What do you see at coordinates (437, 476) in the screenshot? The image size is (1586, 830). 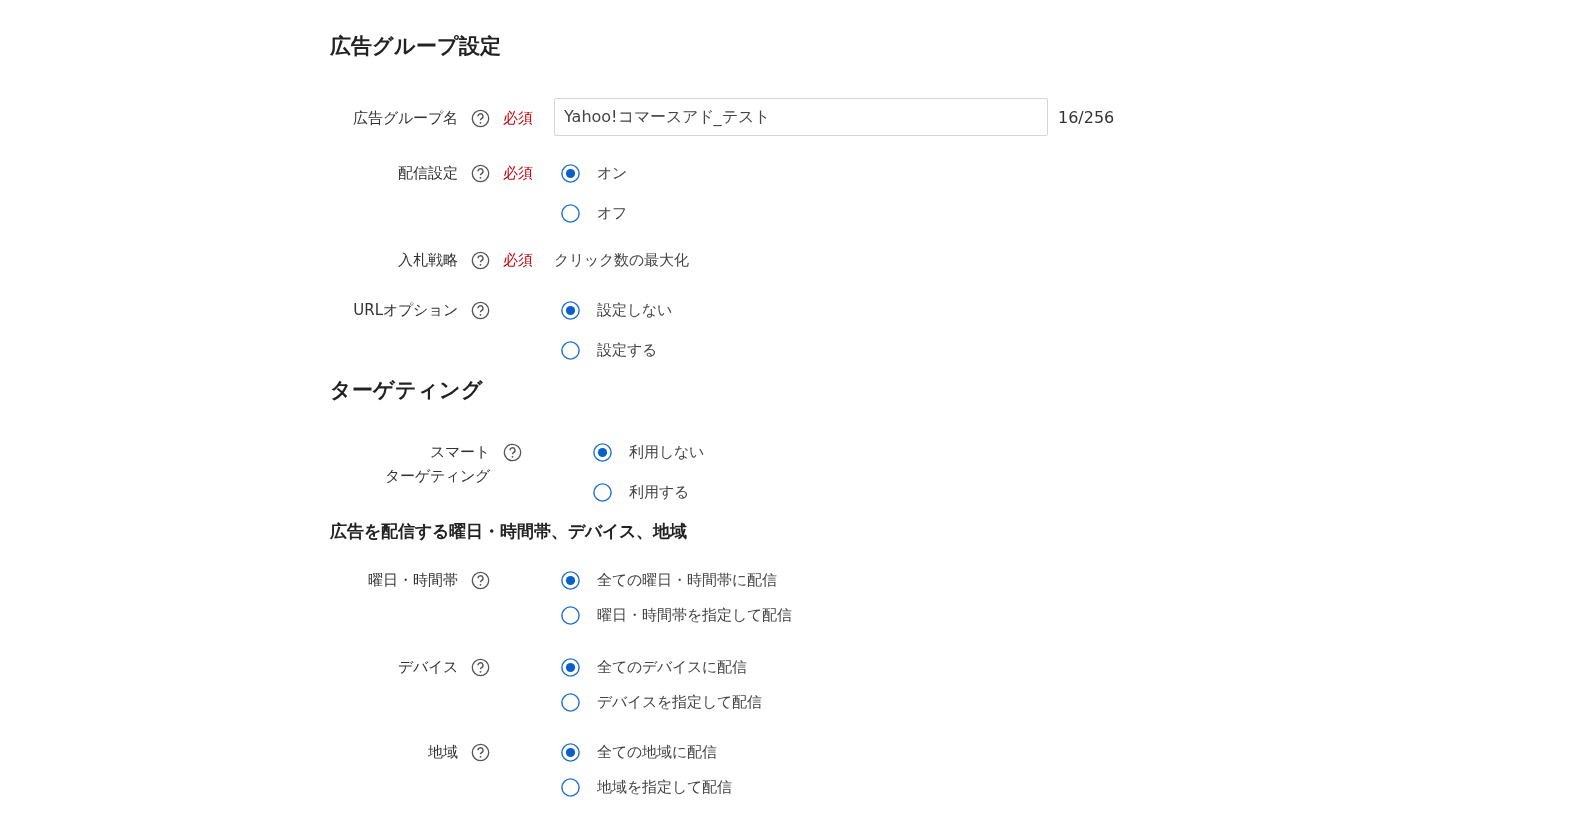 I see `field-label: ターゲティング` at bounding box center [437, 476].